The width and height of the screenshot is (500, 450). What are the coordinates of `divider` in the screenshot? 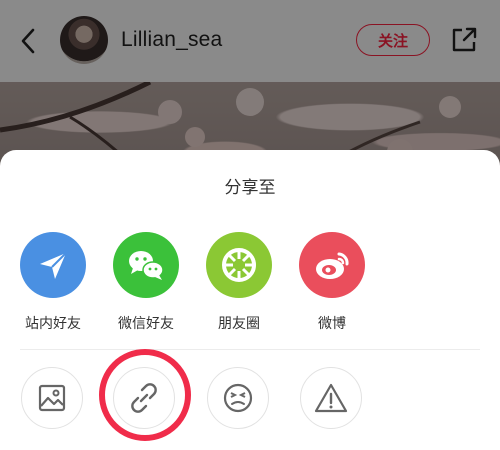 It's located at (250, 349).